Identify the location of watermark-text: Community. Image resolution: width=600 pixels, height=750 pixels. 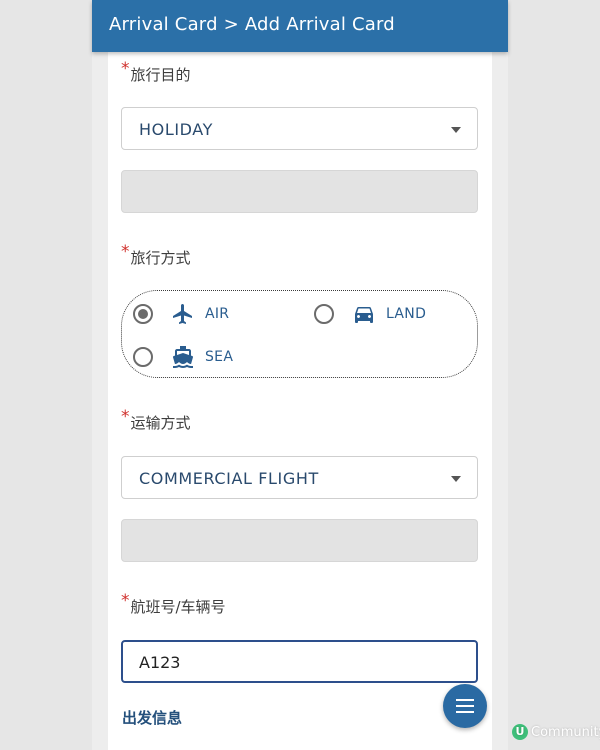
(565, 732).